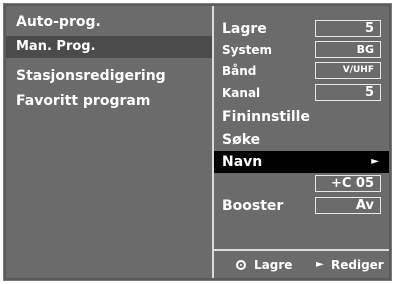  What do you see at coordinates (301, 50) in the screenshot?
I see `system-row: System BG` at bounding box center [301, 50].